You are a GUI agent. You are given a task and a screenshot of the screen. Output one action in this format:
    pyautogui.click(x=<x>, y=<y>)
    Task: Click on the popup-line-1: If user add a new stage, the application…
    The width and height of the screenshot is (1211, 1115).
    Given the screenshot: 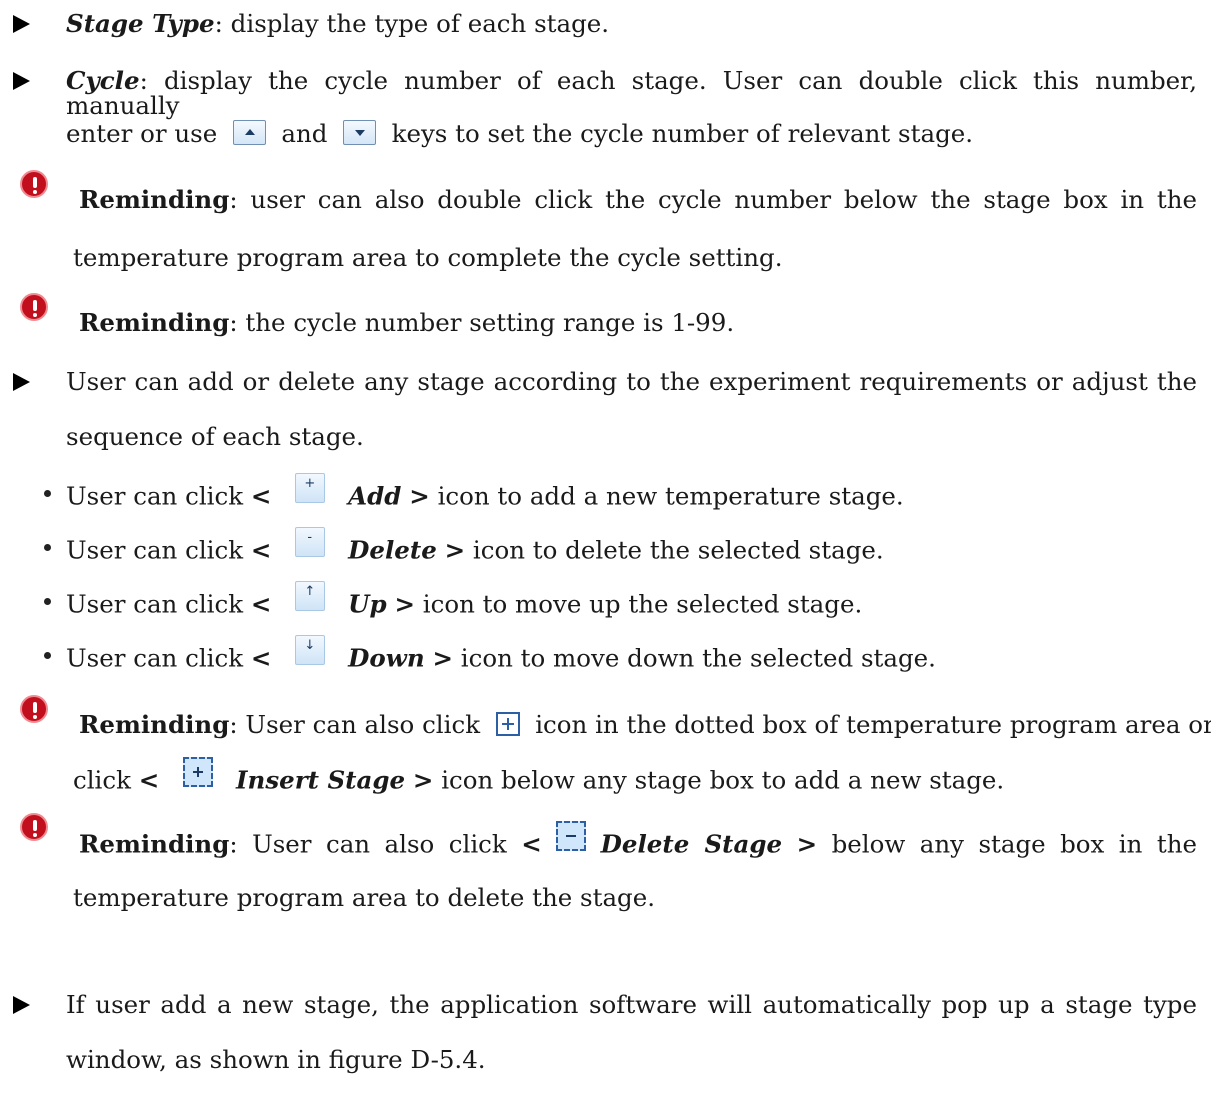 What is the action you would take?
    pyautogui.click(x=631, y=1004)
    